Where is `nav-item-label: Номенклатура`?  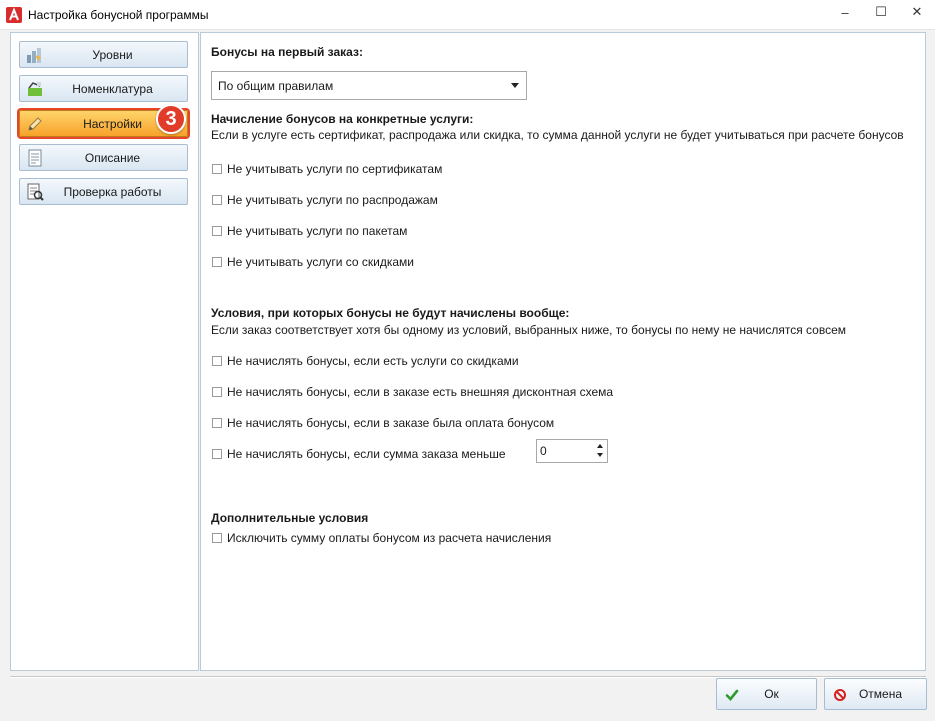 nav-item-label: Номенклатура is located at coordinates (112, 88).